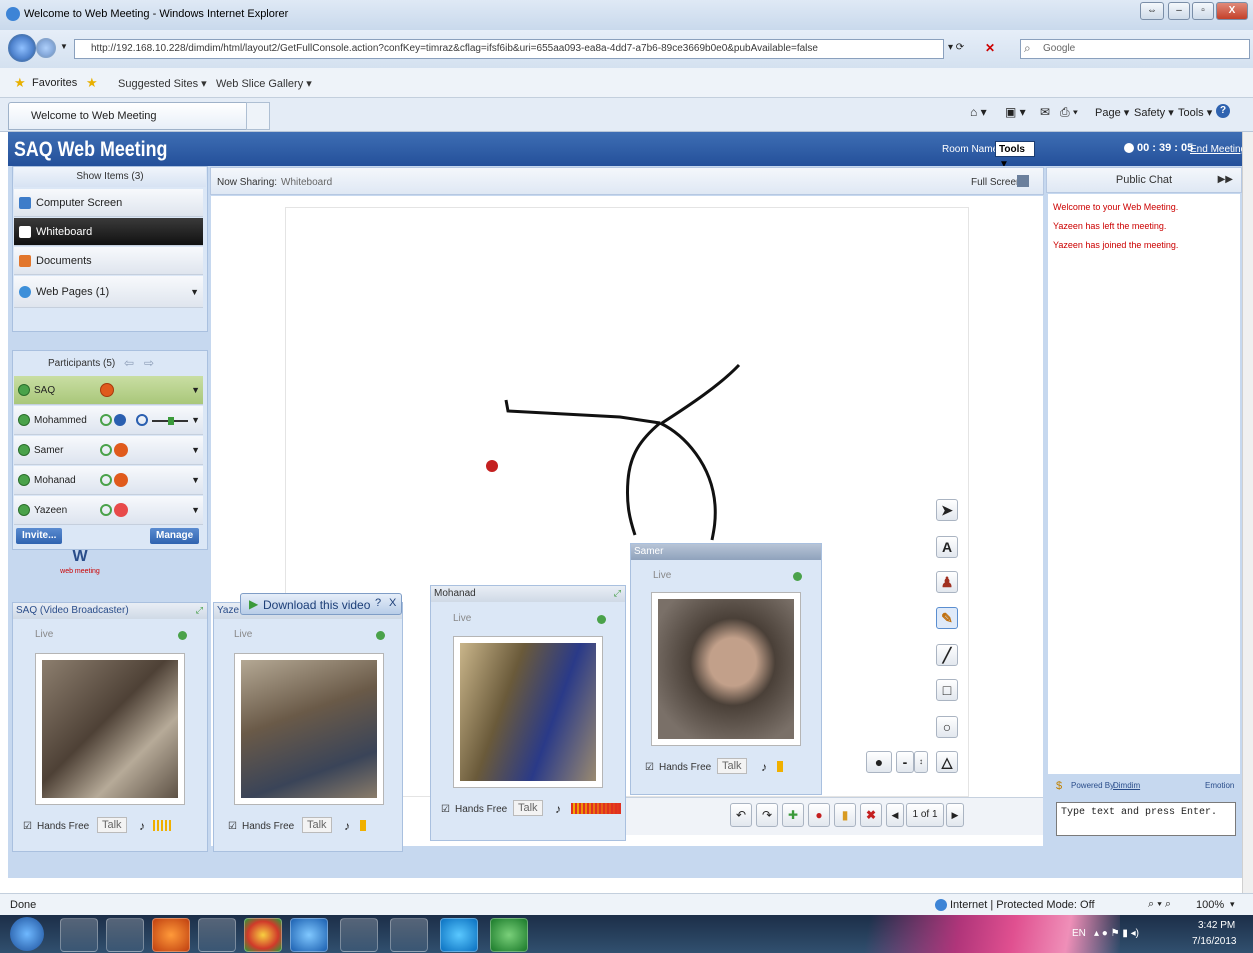 The image size is (1253, 953). Describe the element at coordinates (1214, 941) in the screenshot. I see `clock-date: 7/16/2013` at that location.